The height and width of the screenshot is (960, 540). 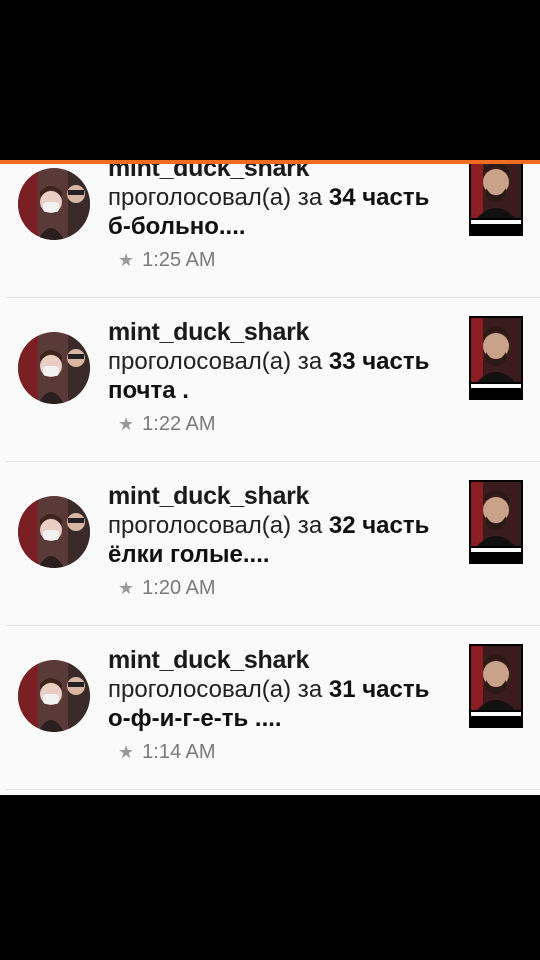 I want to click on timestamp: 1:14 AM, so click(x=179, y=752).